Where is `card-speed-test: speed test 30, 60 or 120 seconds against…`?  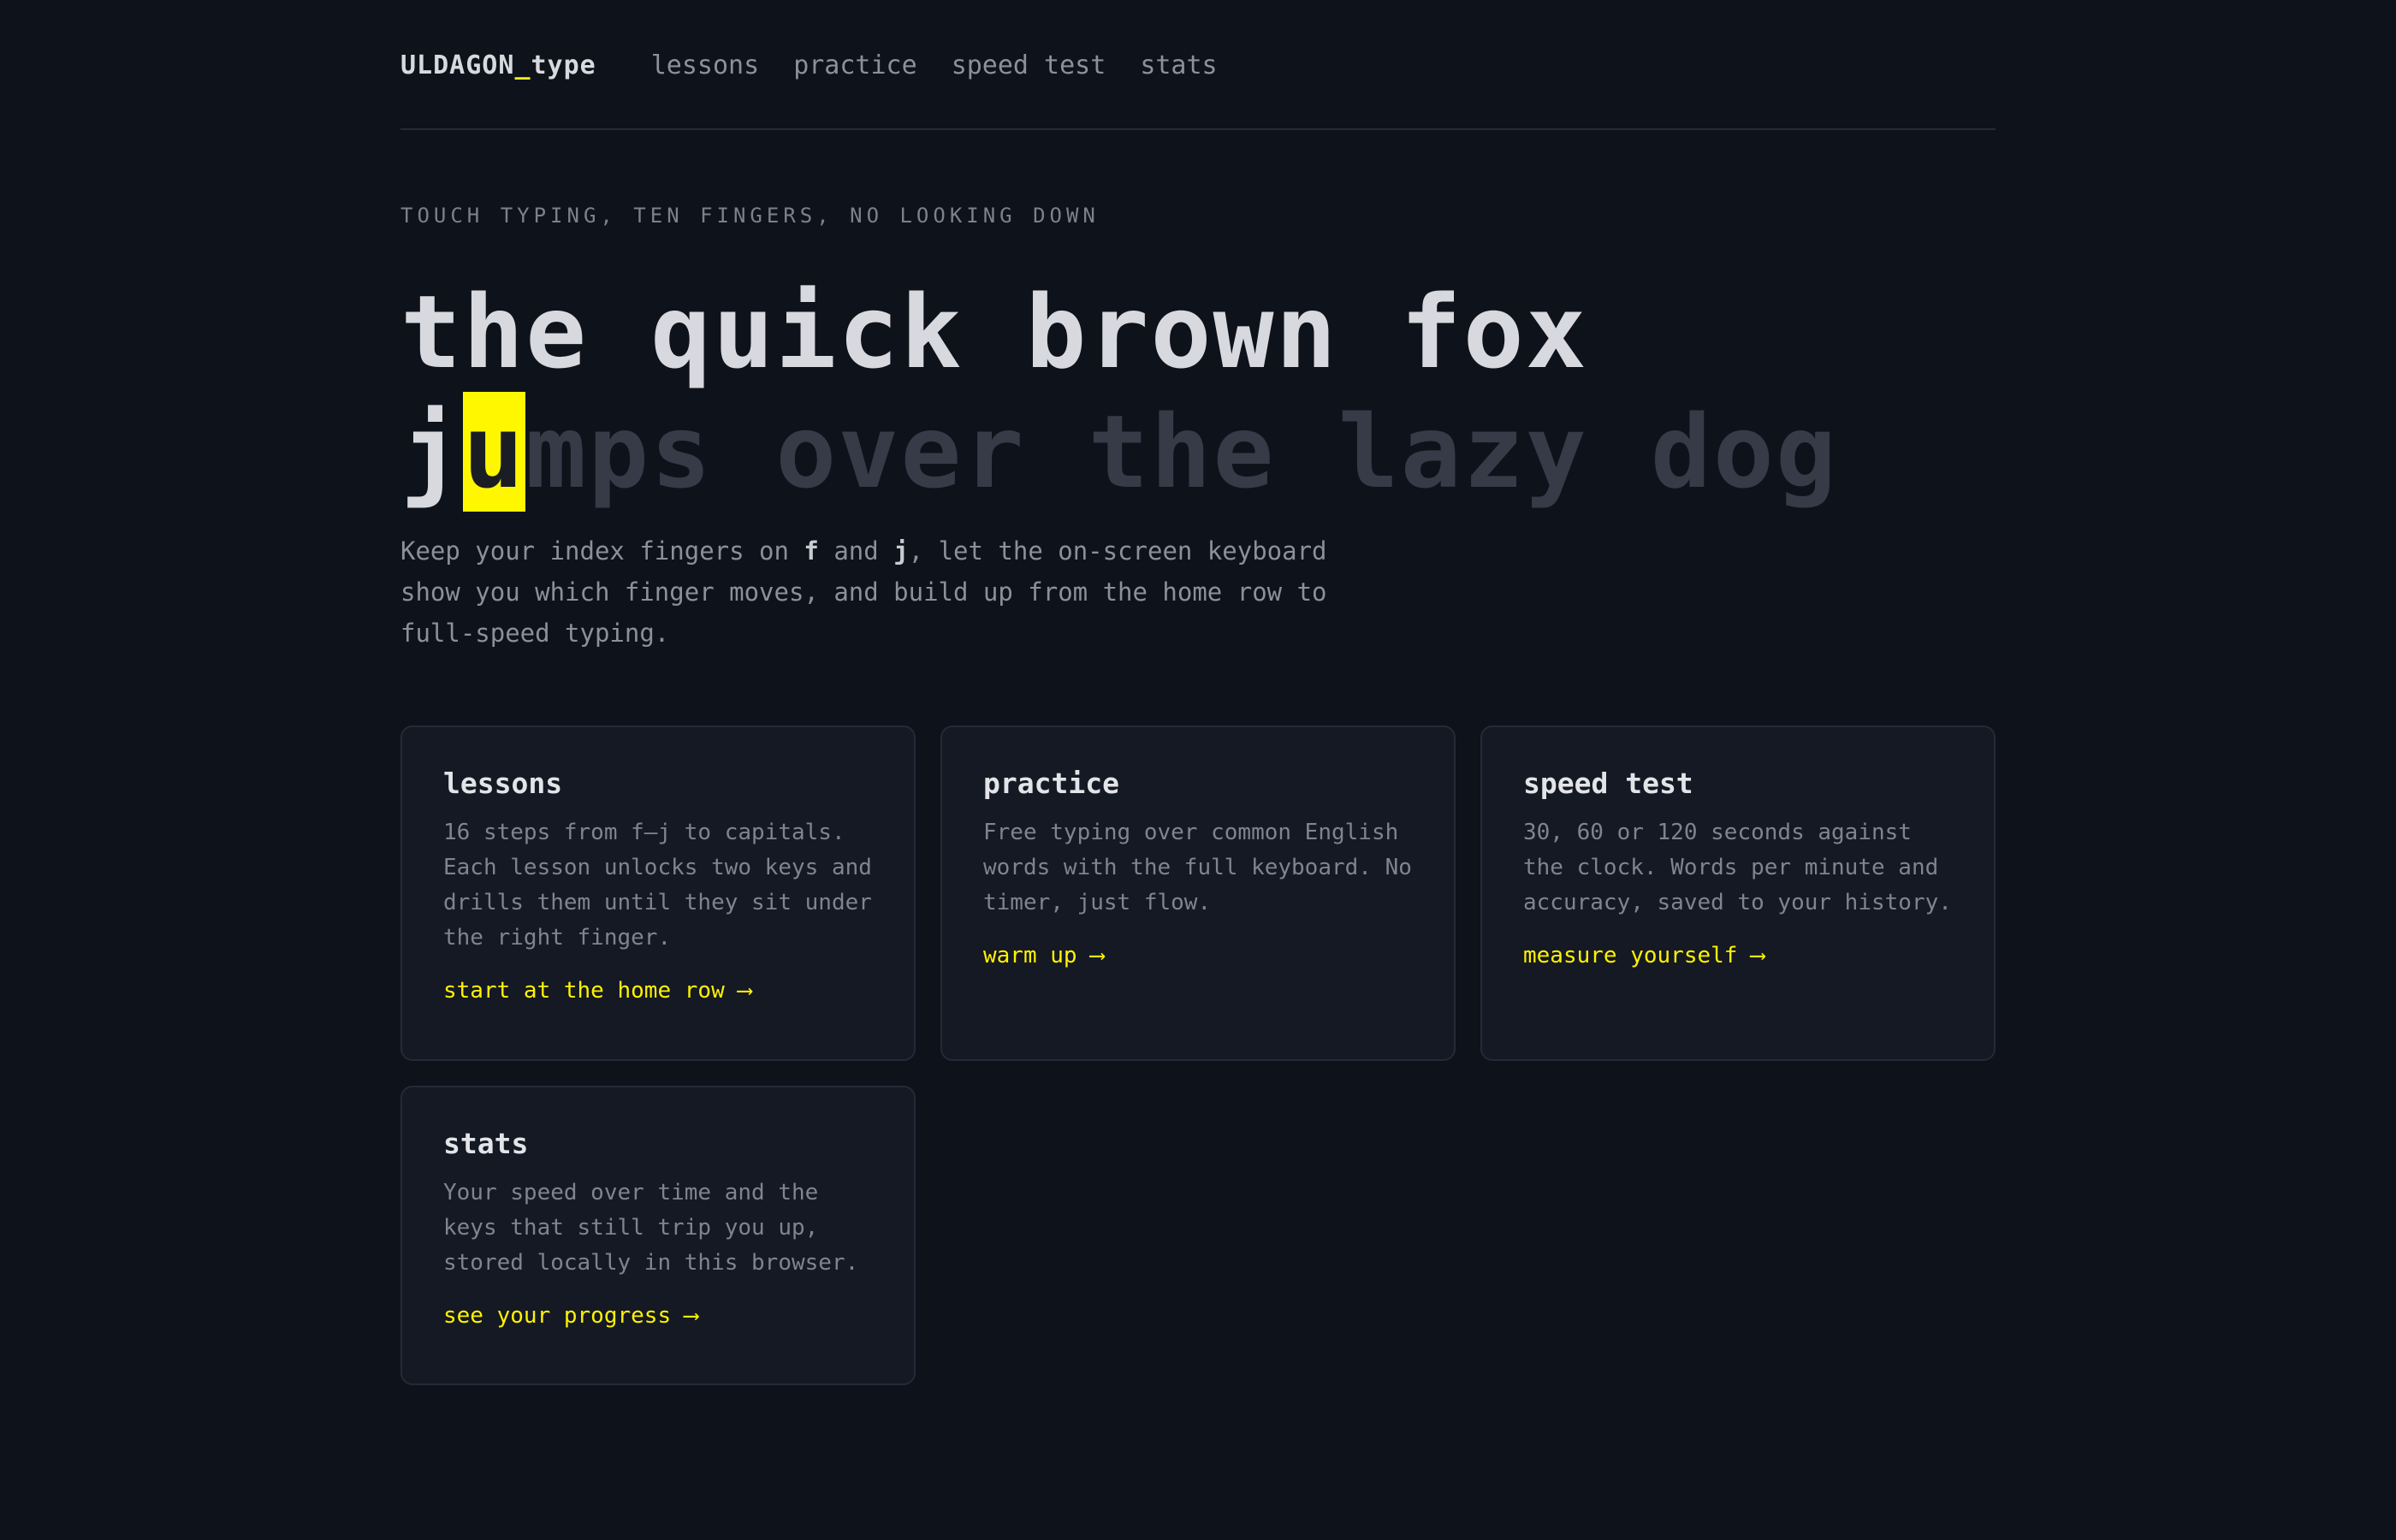 card-speed-test: speed test 30, 60 or 120 seconds against… is located at coordinates (1738, 893).